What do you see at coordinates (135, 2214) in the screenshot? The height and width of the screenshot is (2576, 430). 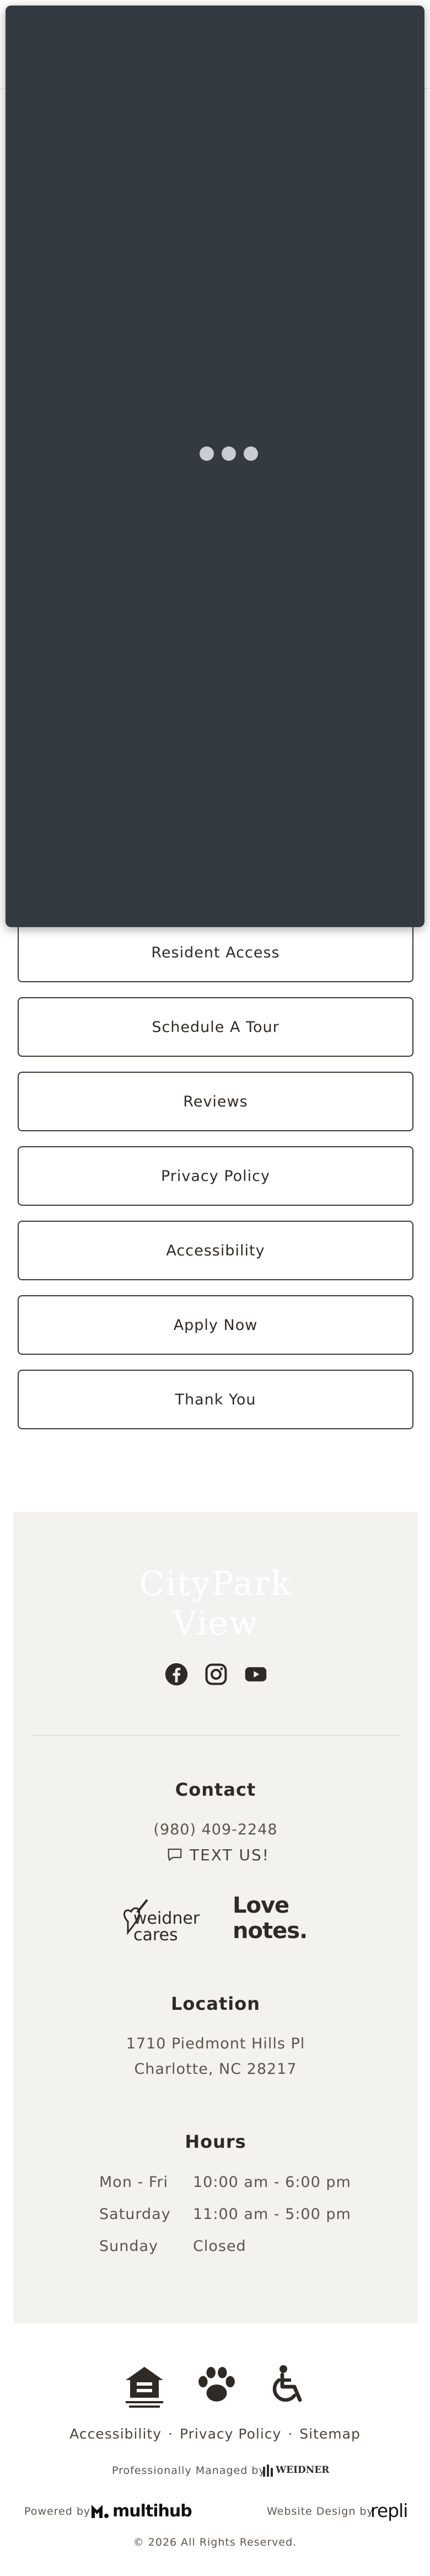 I see `hours-day: Saturday` at bounding box center [135, 2214].